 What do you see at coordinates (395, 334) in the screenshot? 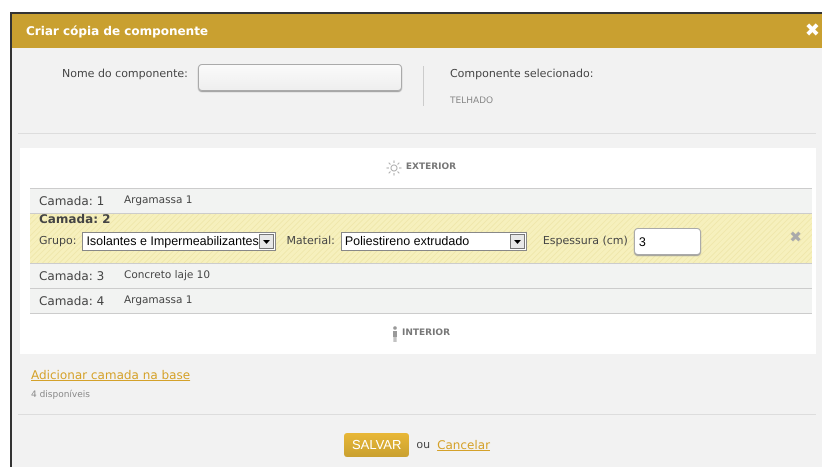
I see `person-icon` at bounding box center [395, 334].